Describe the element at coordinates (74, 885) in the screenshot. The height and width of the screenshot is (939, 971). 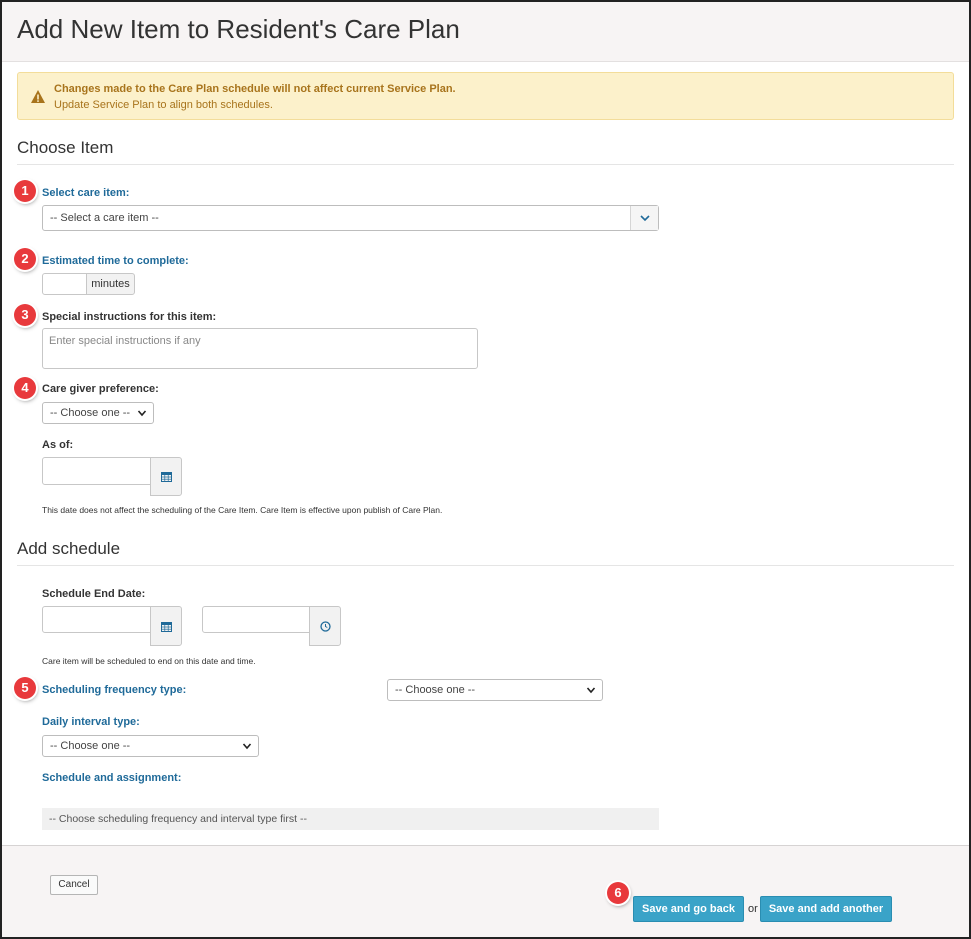
I see `cancel-button: Cancel` at that location.